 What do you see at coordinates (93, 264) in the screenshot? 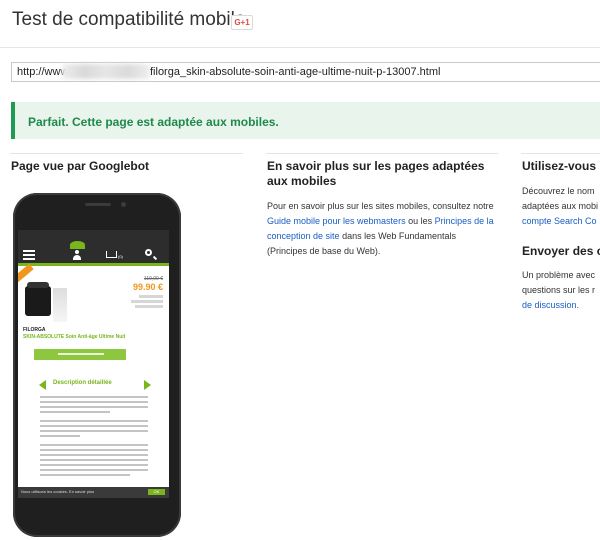
I see `toolbar-accent` at bounding box center [93, 264].